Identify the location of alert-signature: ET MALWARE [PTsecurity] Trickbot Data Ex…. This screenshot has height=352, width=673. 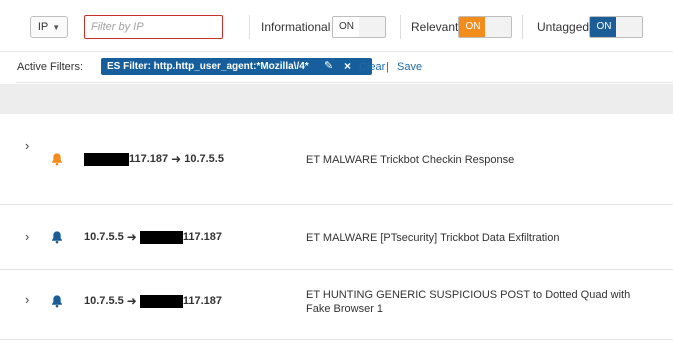
(433, 238).